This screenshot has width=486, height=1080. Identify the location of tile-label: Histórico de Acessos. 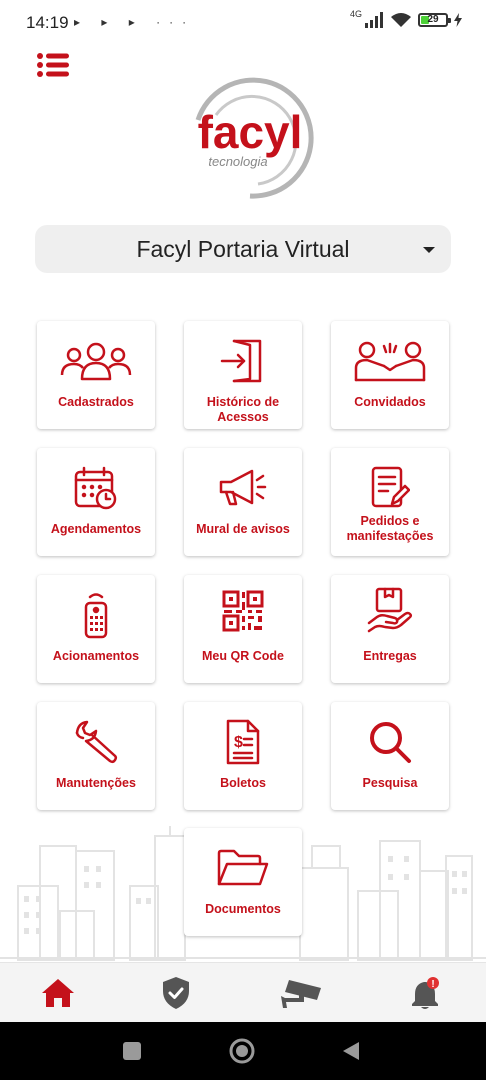
(243, 409).